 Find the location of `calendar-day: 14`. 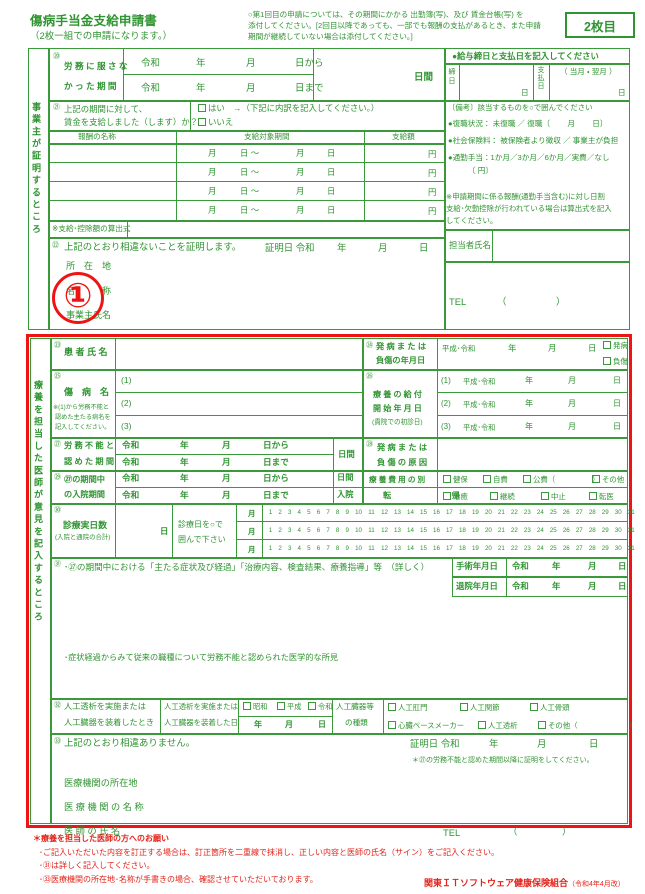

calendar-day: 14 is located at coordinates (410, 530).